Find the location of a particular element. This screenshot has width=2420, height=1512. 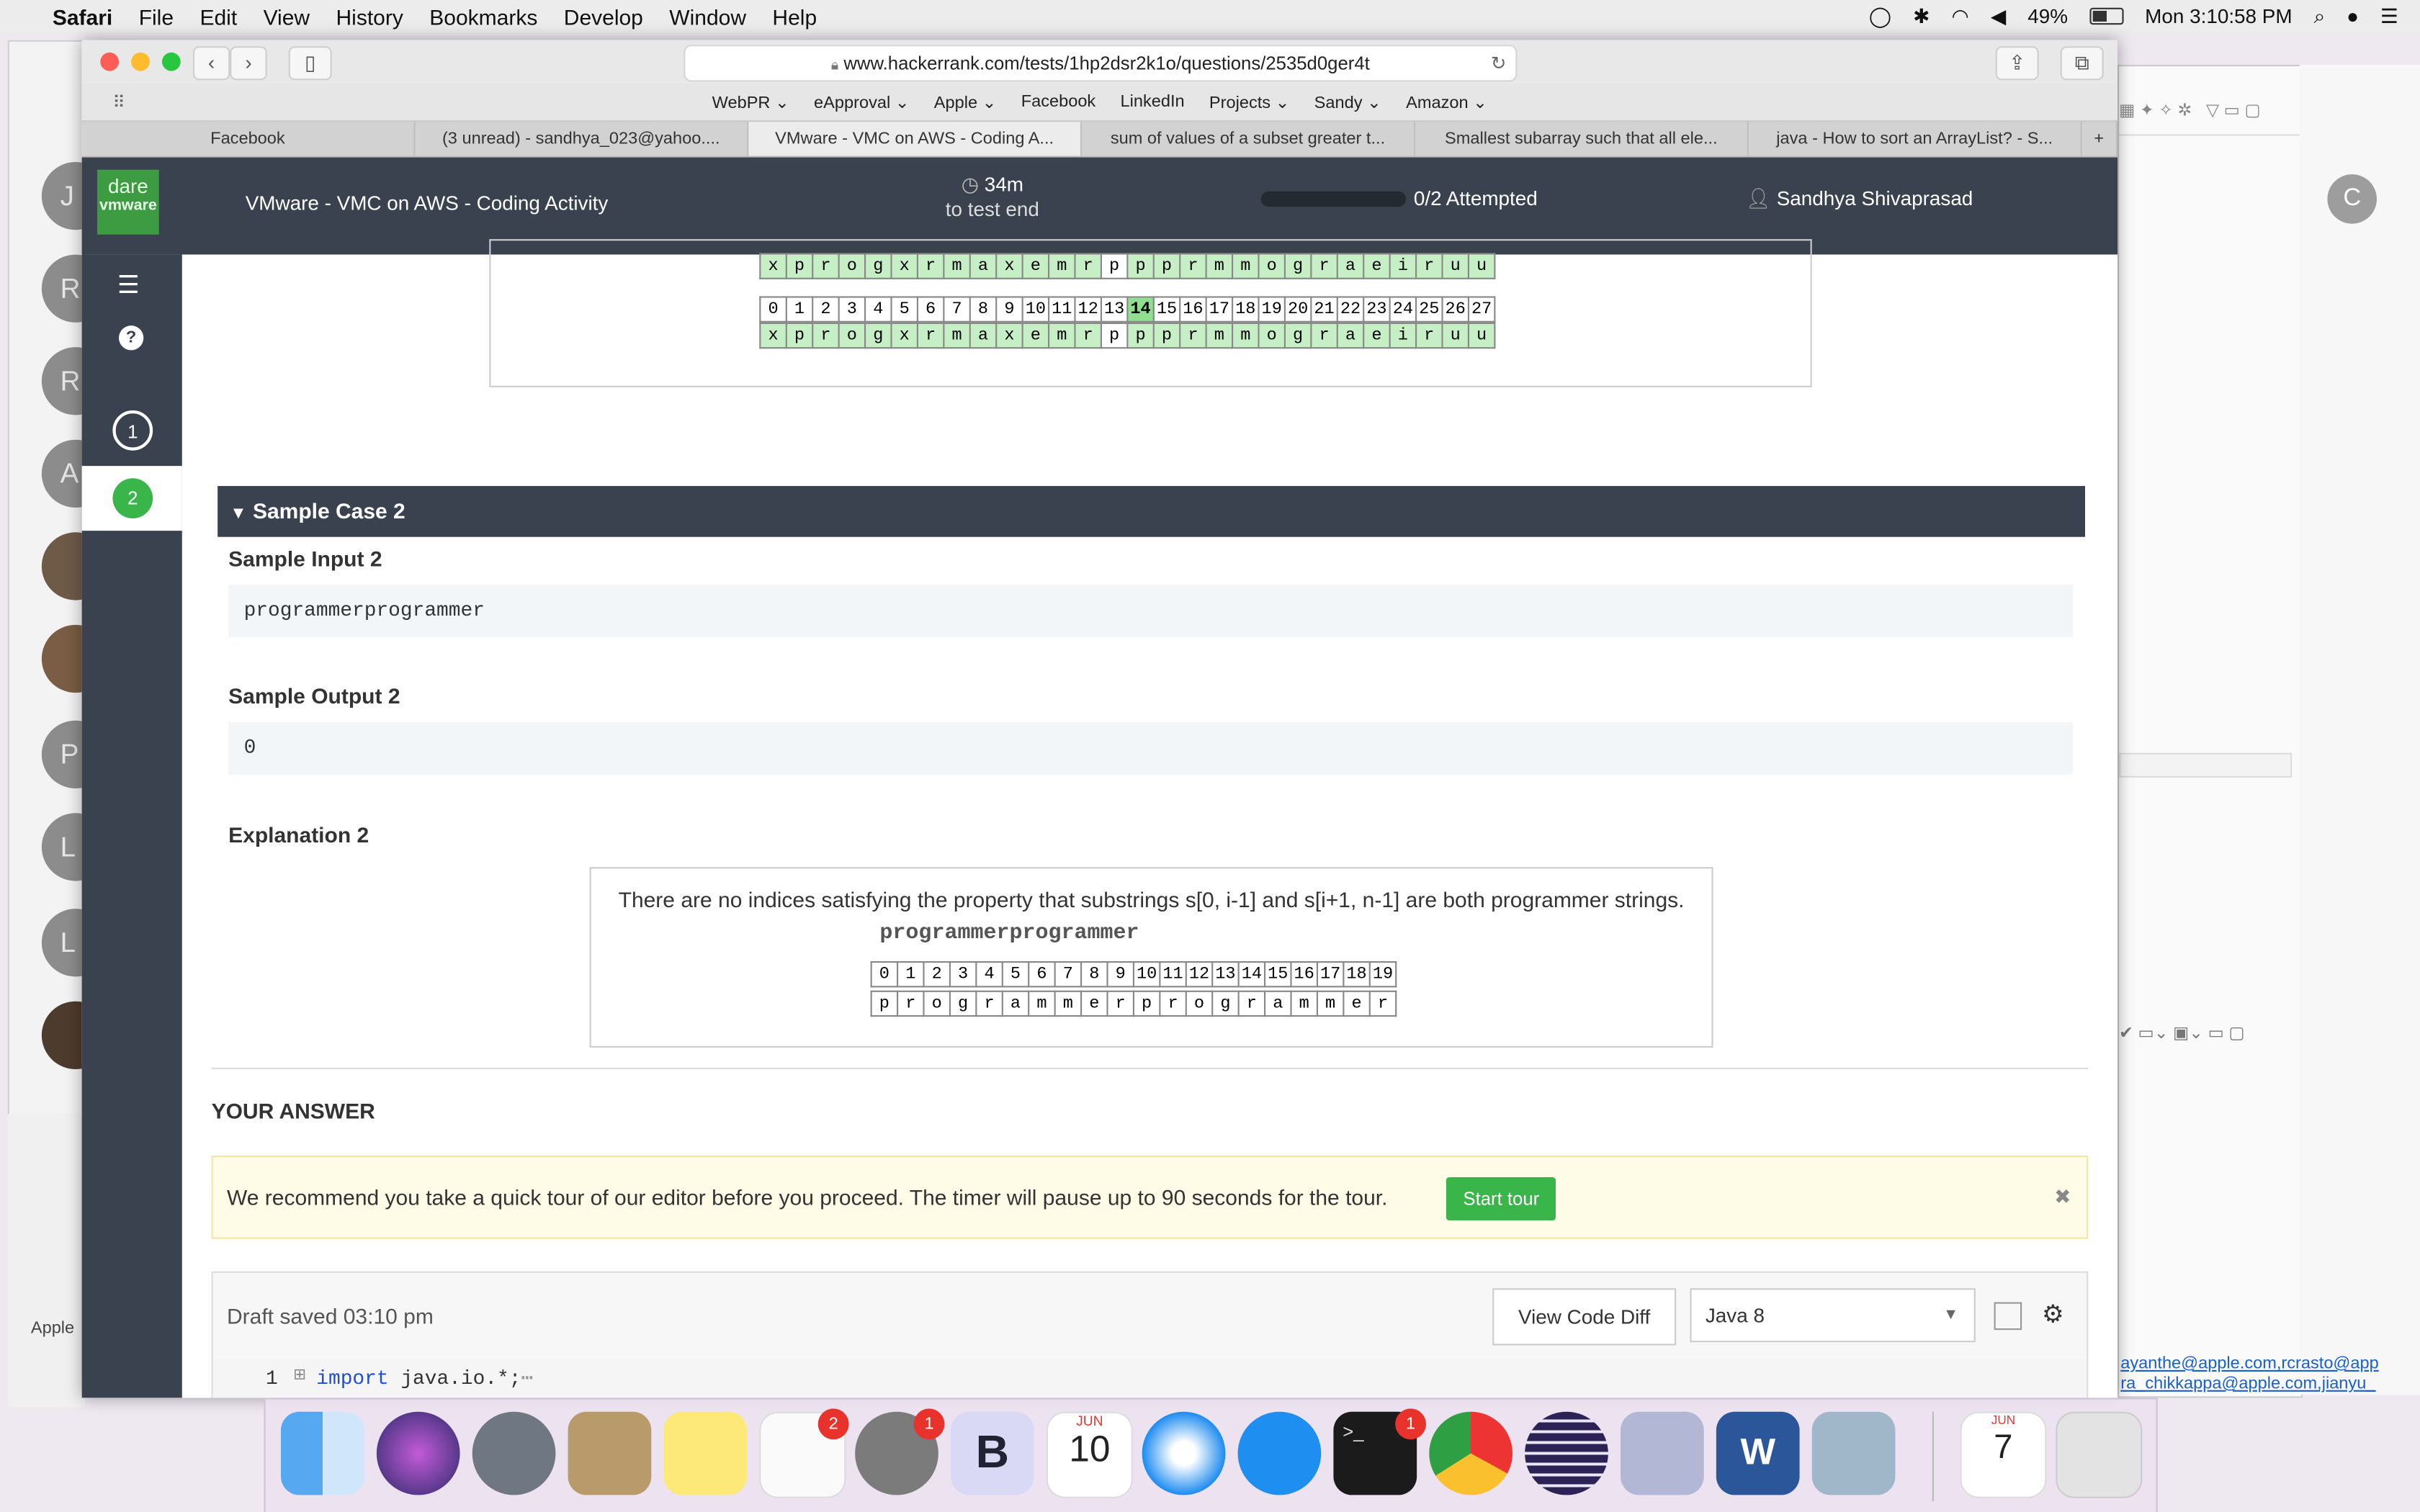

finder-icon is located at coordinates (322, 1453).